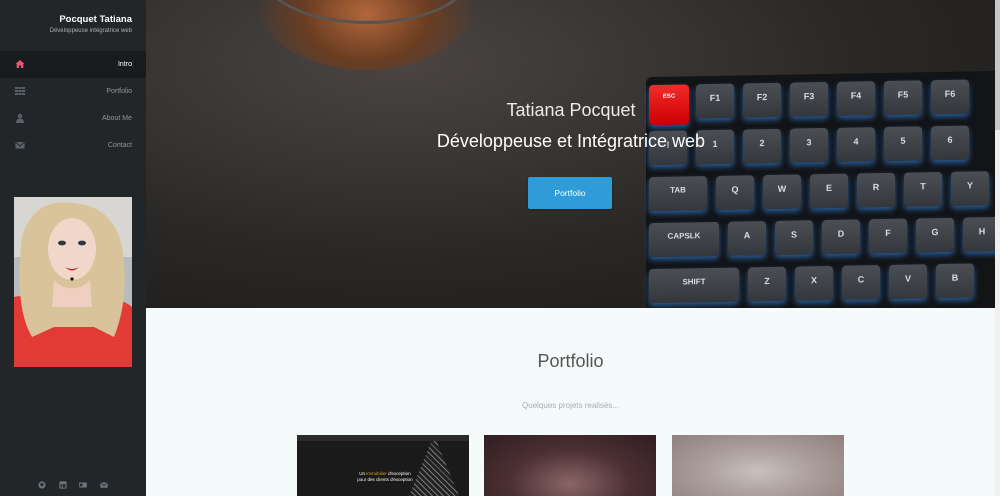 The image size is (1000, 496). Describe the element at coordinates (20, 118) in the screenshot. I see `user-icon` at that location.